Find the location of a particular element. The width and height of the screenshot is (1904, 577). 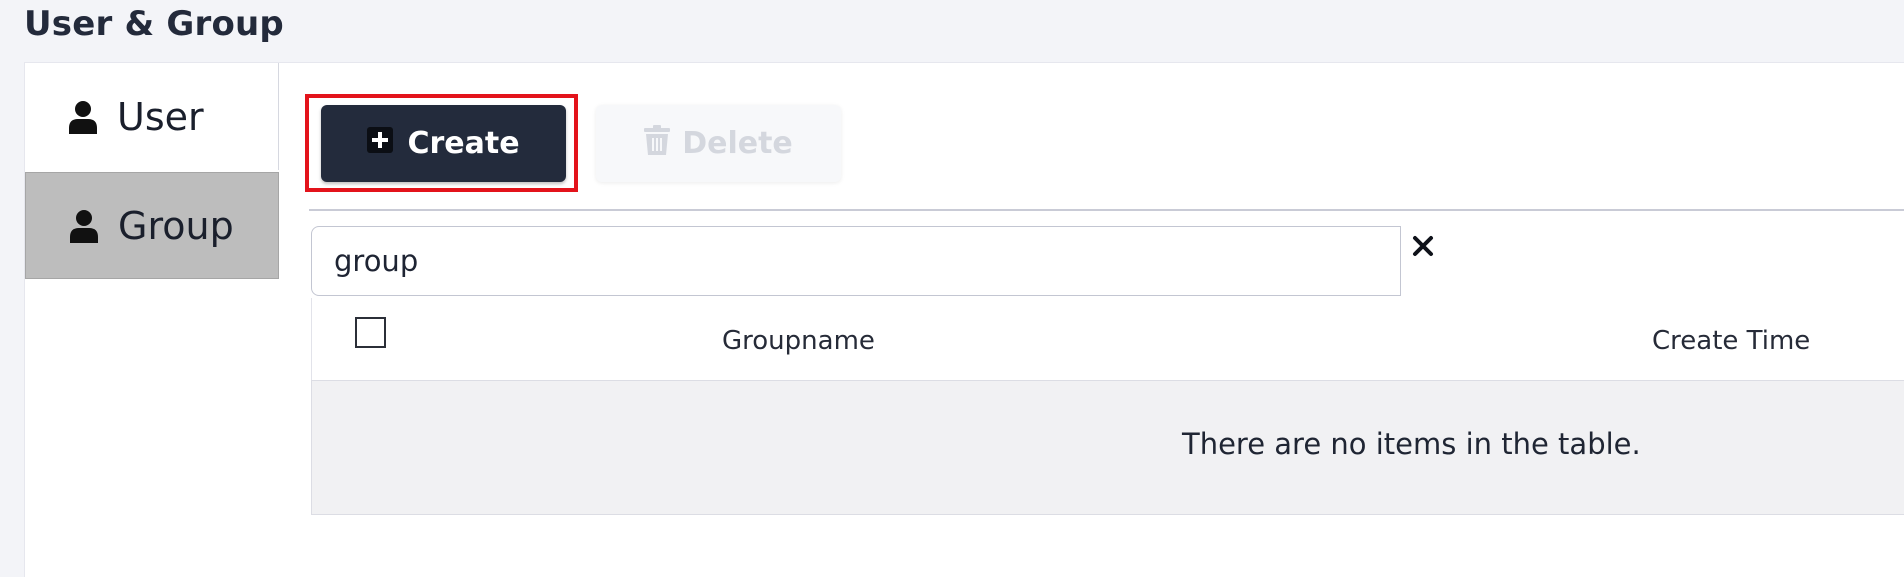

select-all-checkbox is located at coordinates (370, 332).